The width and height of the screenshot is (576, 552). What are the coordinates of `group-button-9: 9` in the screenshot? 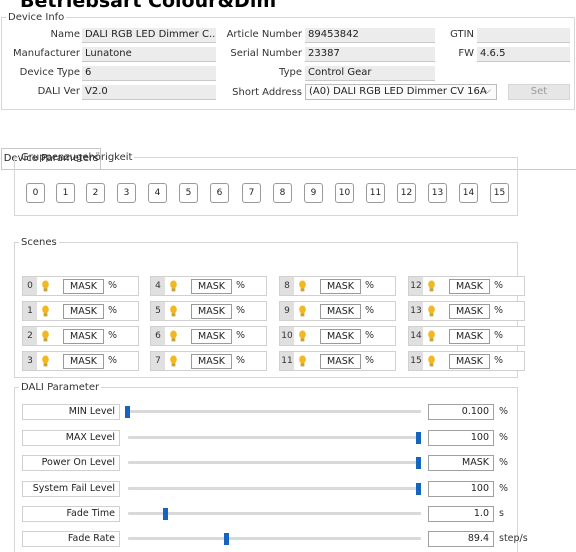 It's located at (313, 193).